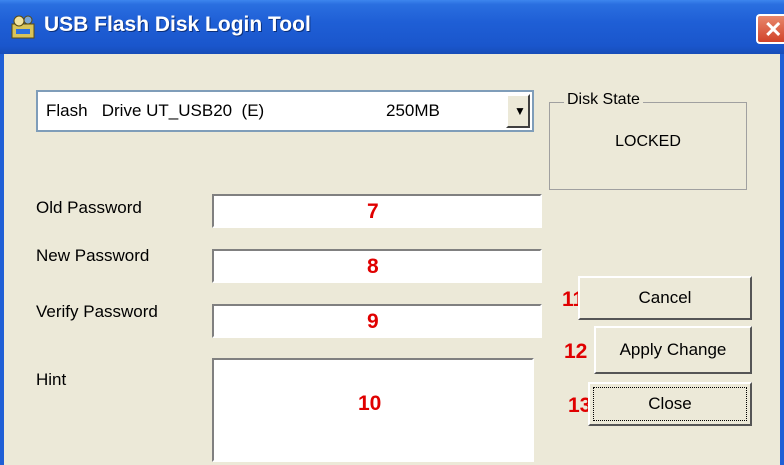 Image resolution: width=784 pixels, height=465 pixels. What do you see at coordinates (413, 110) in the screenshot?
I see `drive-select-size: 250MB` at bounding box center [413, 110].